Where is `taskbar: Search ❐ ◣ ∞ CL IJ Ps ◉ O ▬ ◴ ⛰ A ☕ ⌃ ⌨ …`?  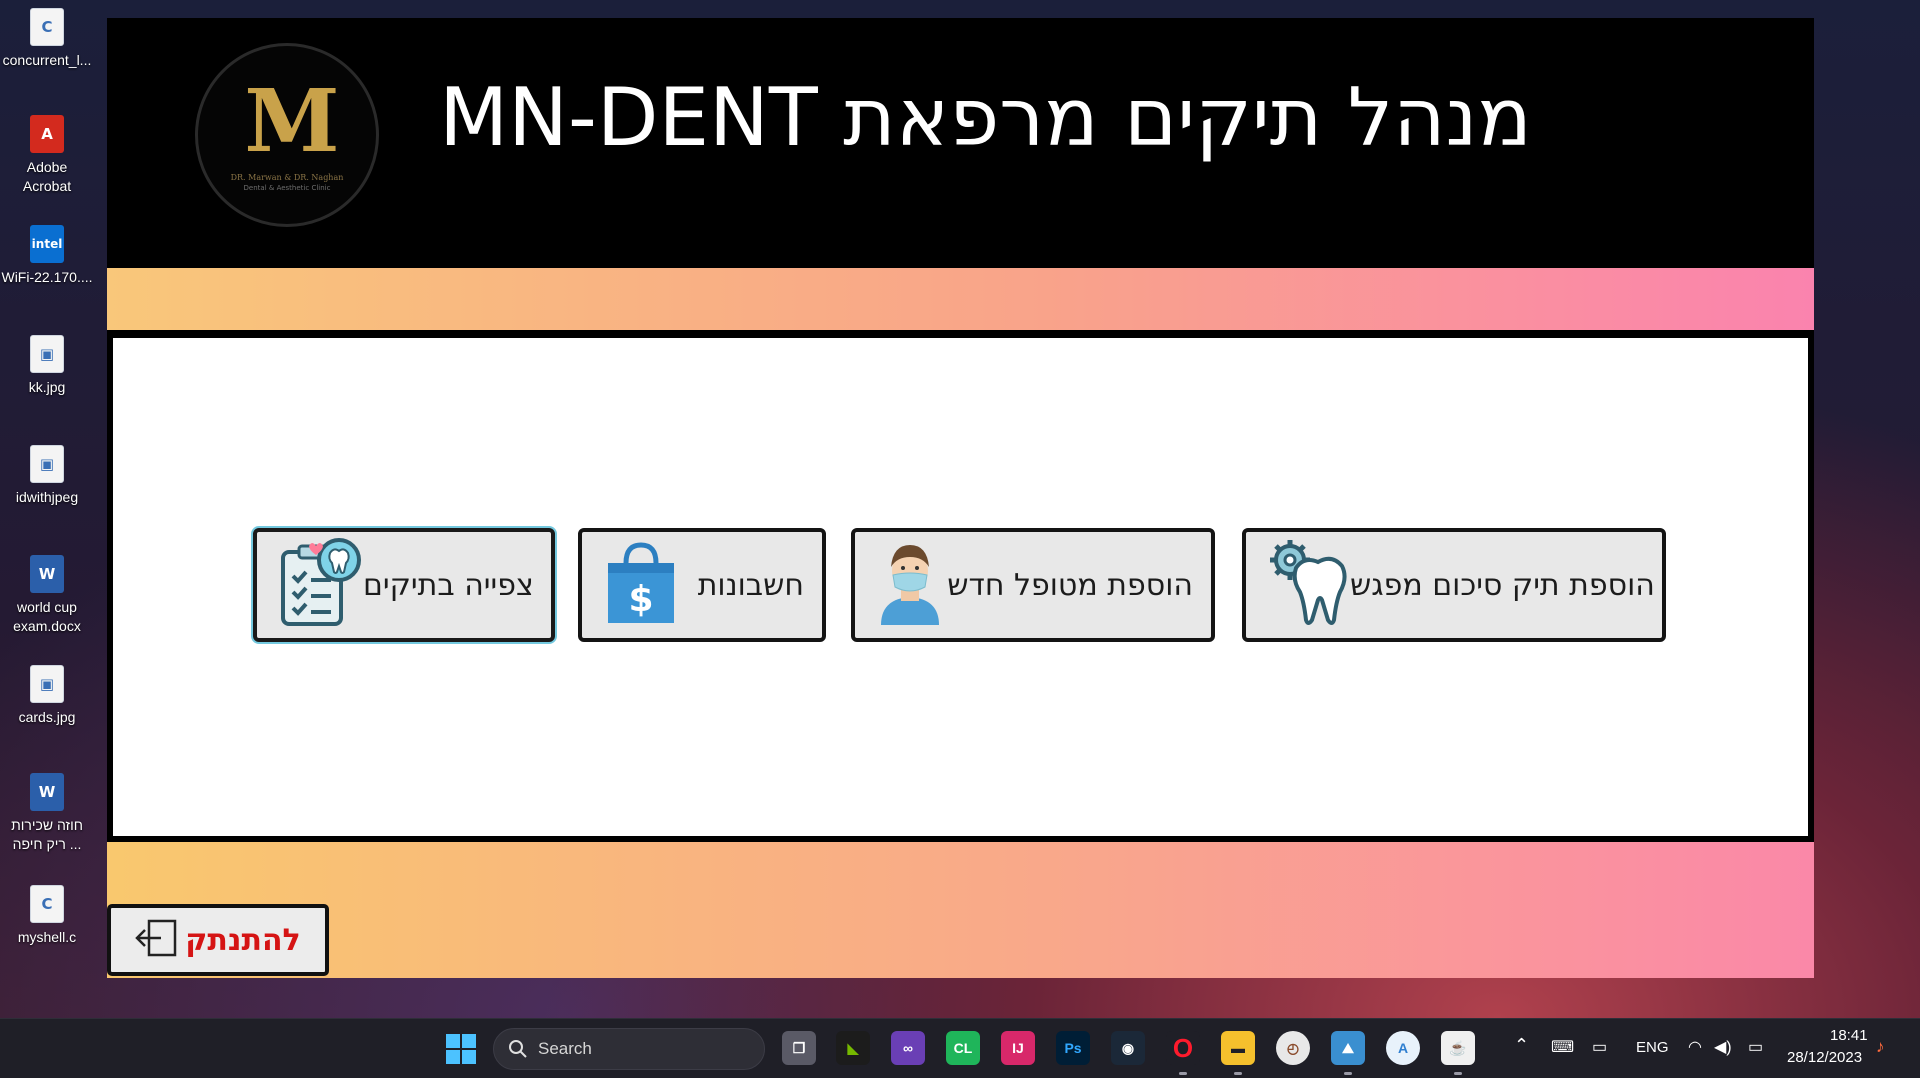
taskbar: Search ❐ ◣ ∞ CL IJ Ps ◉ O ▬ ◴ ⛰ A ☕ ⌃ ⌨ … is located at coordinates (960, 1048).